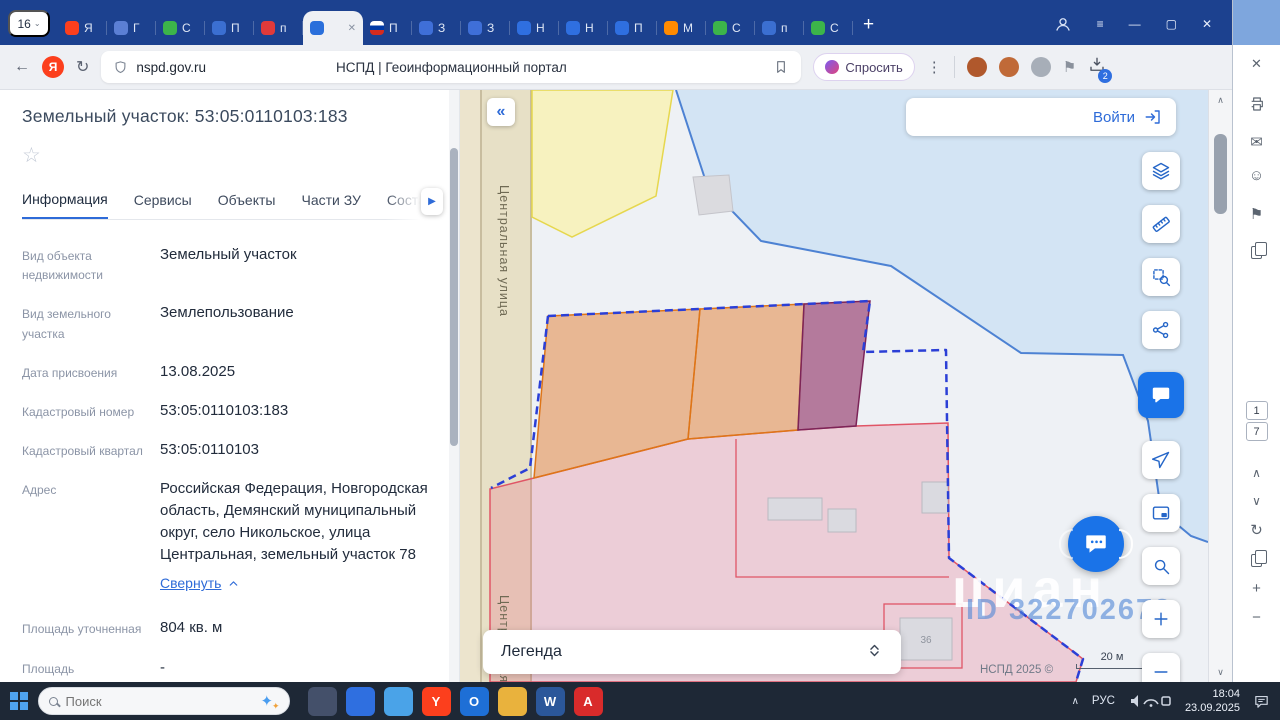 This screenshot has width=1280, height=720. What do you see at coordinates (1161, 619) in the screenshot?
I see `zoom-in-button` at bounding box center [1161, 619].